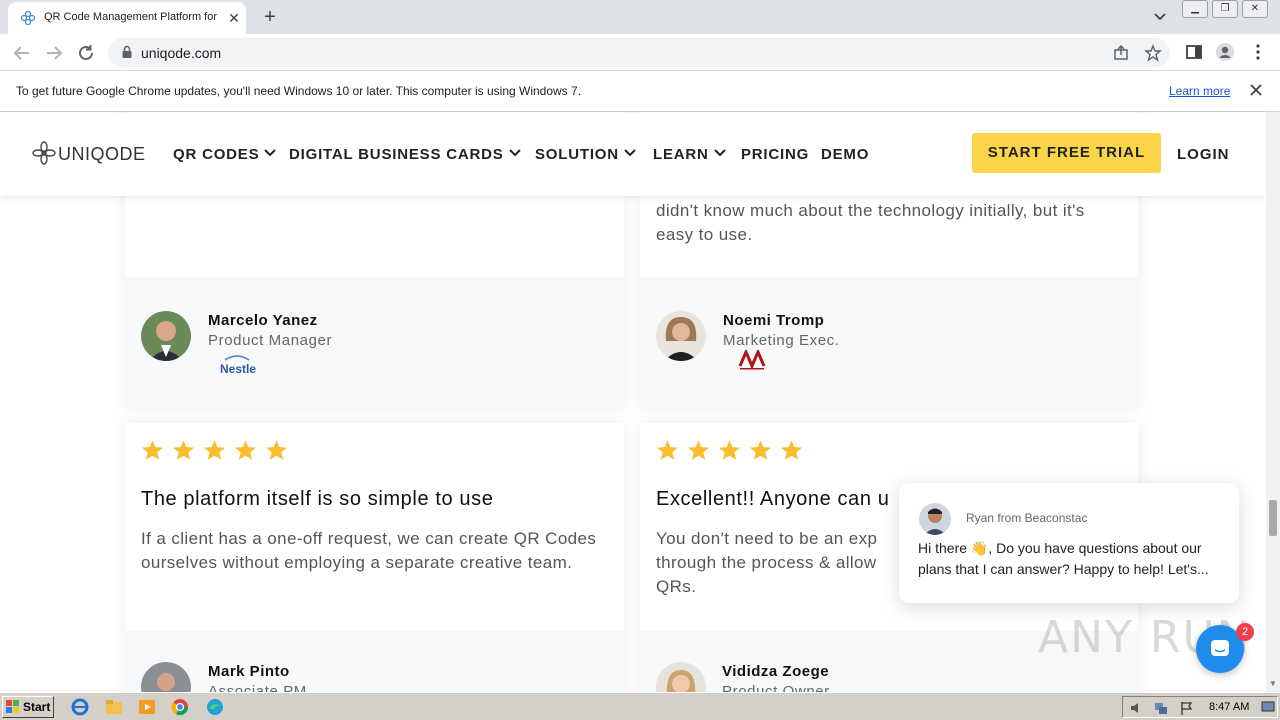 The height and width of the screenshot is (720, 1280). What do you see at coordinates (1199, 91) in the screenshot?
I see `learn-more-link: Learn more` at bounding box center [1199, 91].